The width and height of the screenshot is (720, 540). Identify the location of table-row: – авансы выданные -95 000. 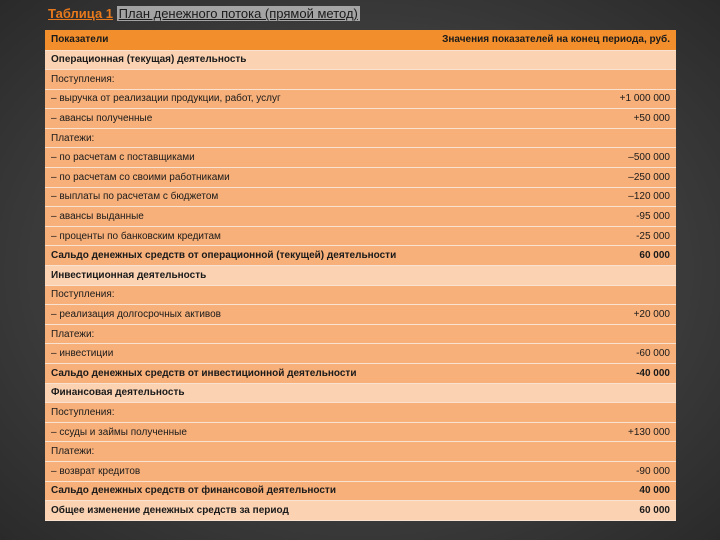
(360, 216).